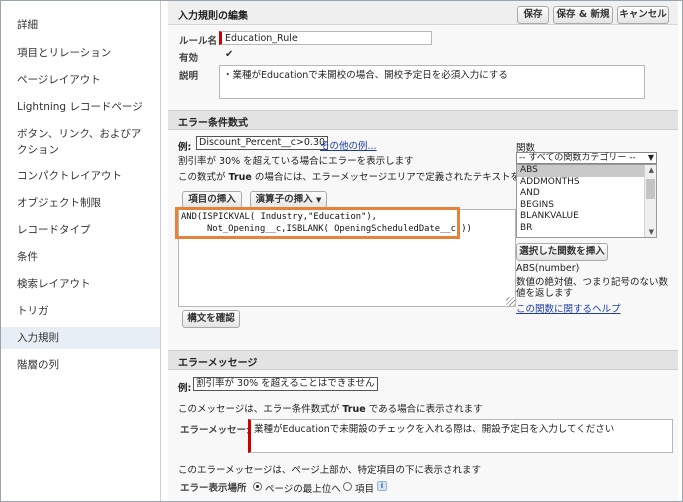  What do you see at coordinates (185, 388) in the screenshot?
I see `message-example-label: 例:` at bounding box center [185, 388].